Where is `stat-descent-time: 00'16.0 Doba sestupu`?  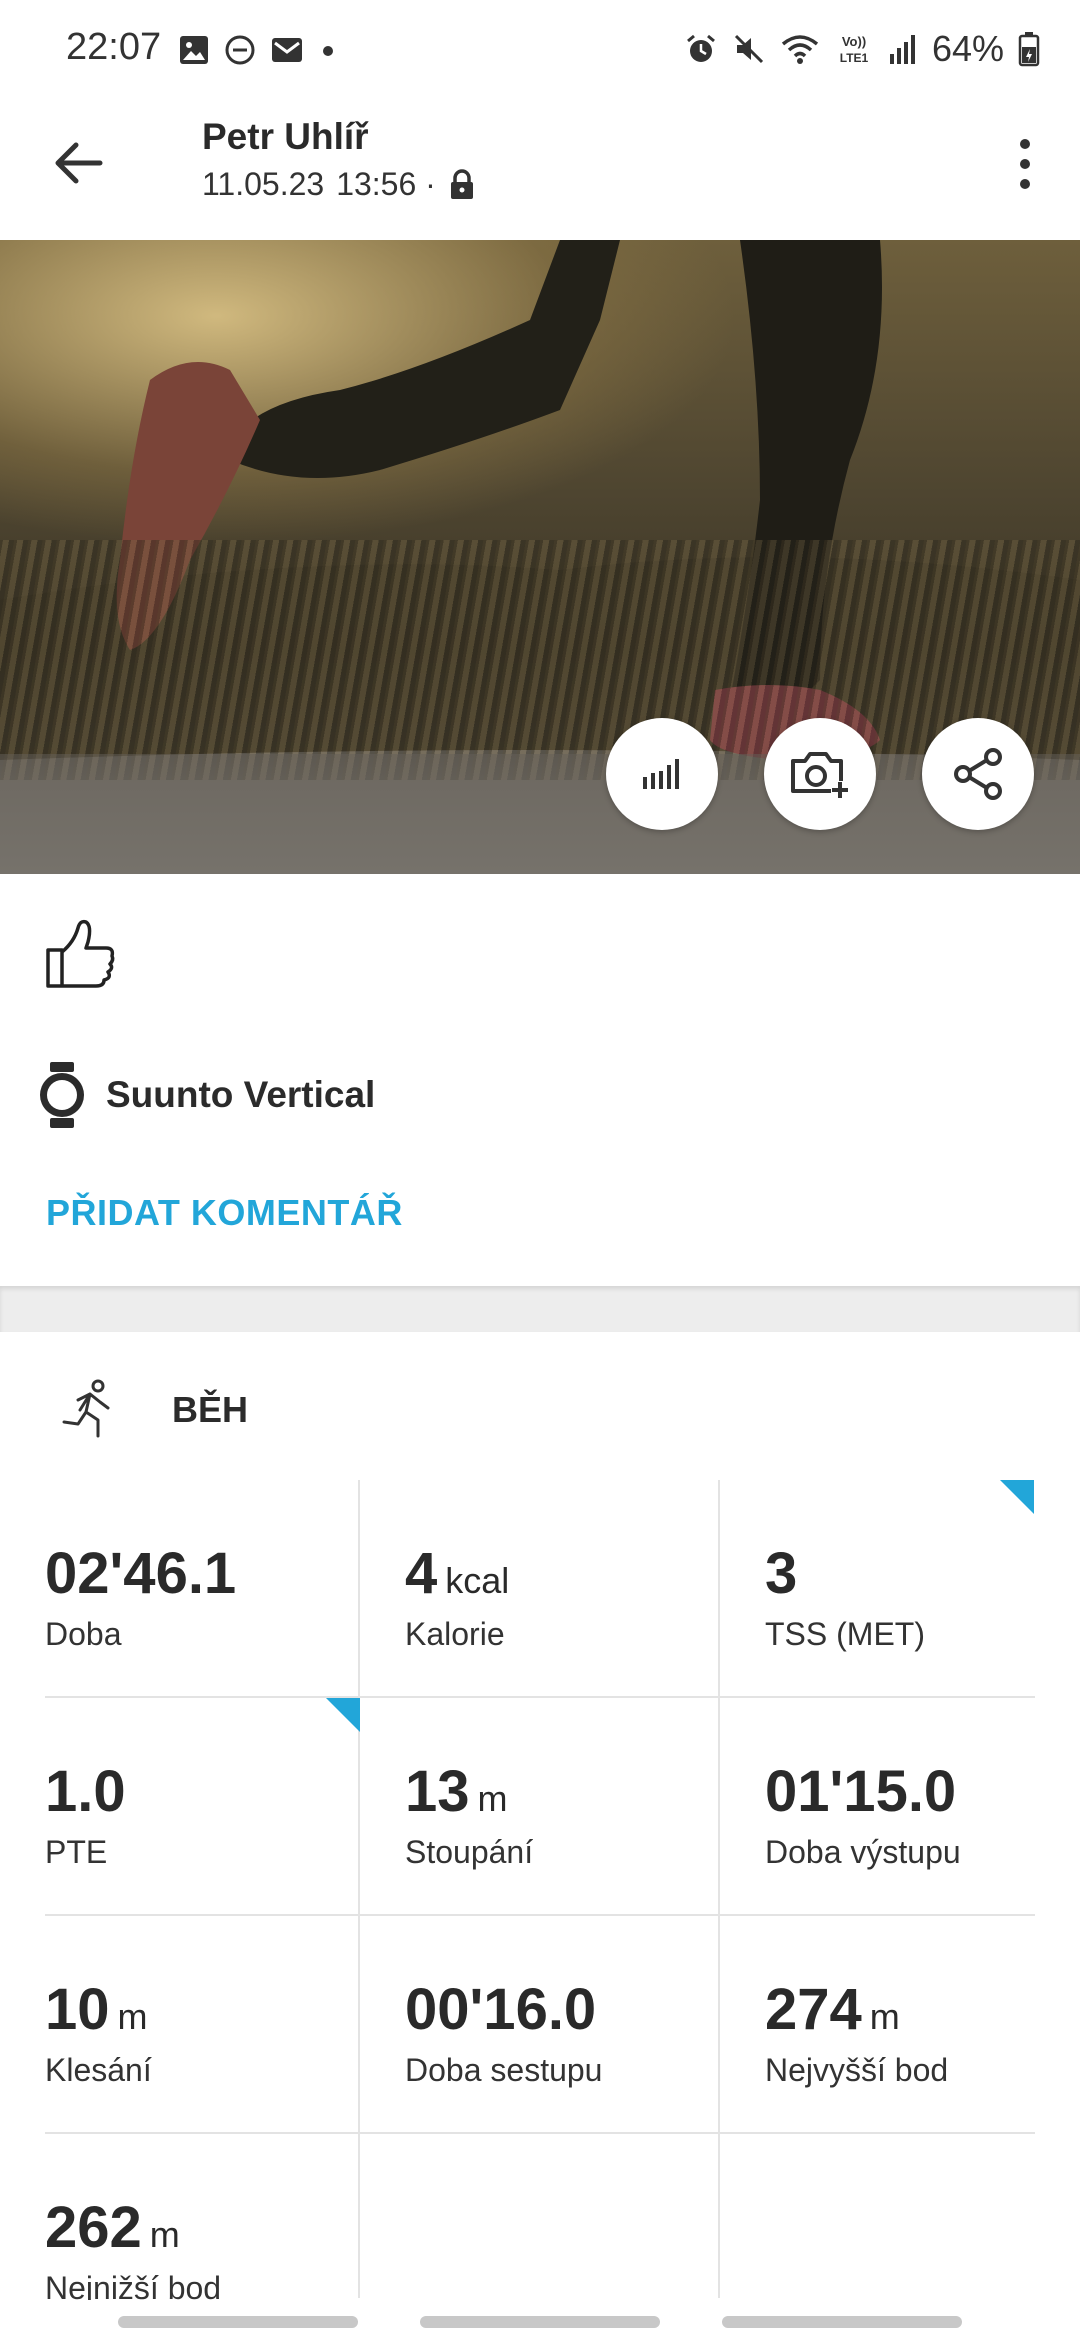
stat-descent-time: 00'16.0 Doba sestupu is located at coordinates (585, 2025).